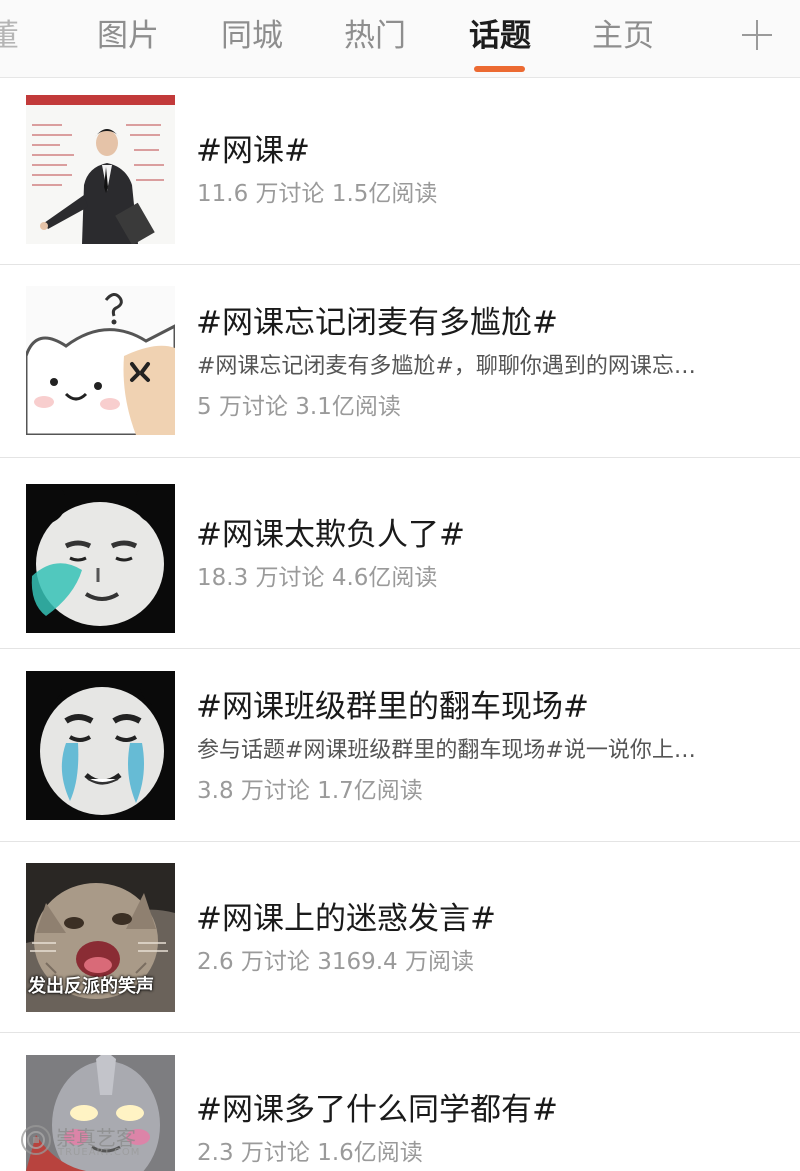 Image resolution: width=800 pixels, height=1171 pixels. I want to click on watermark-subtext: TRUEART.COM, so click(99, 1152).